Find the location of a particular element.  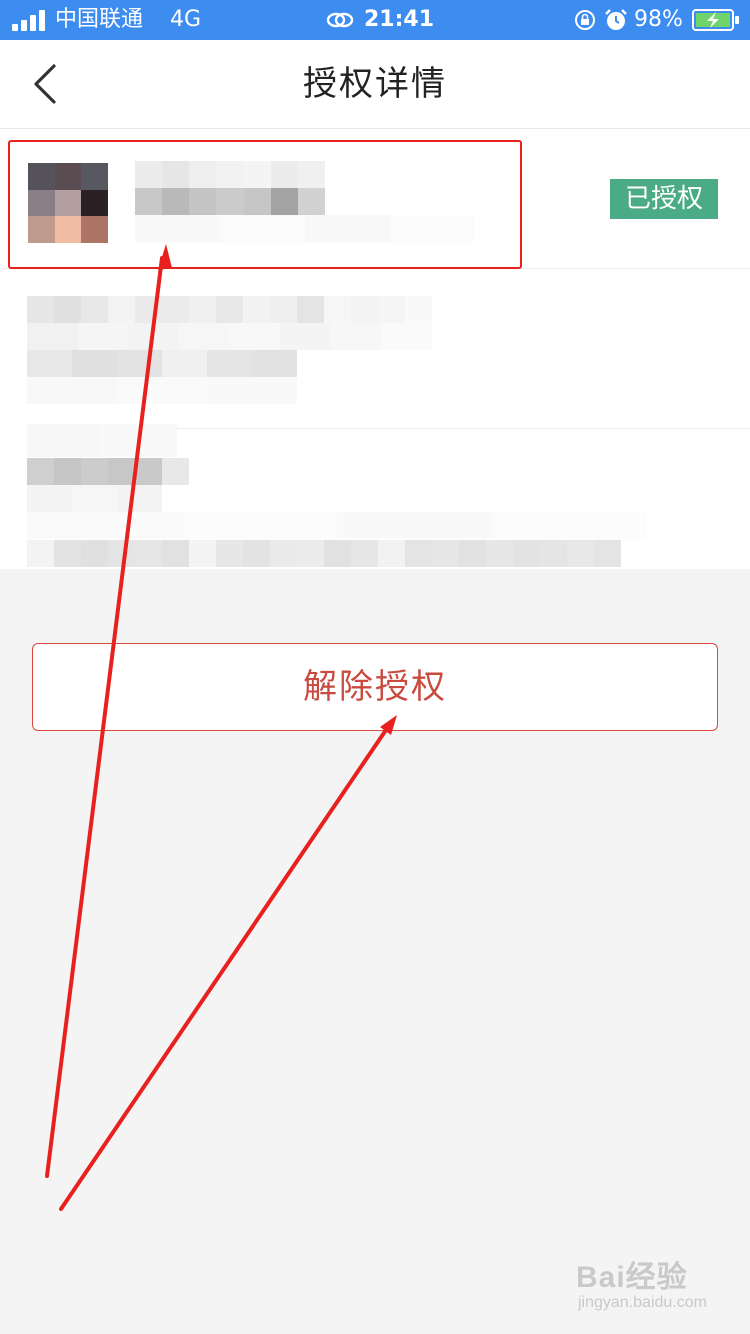

permission-text-blurred is located at coordinates (229, 309).